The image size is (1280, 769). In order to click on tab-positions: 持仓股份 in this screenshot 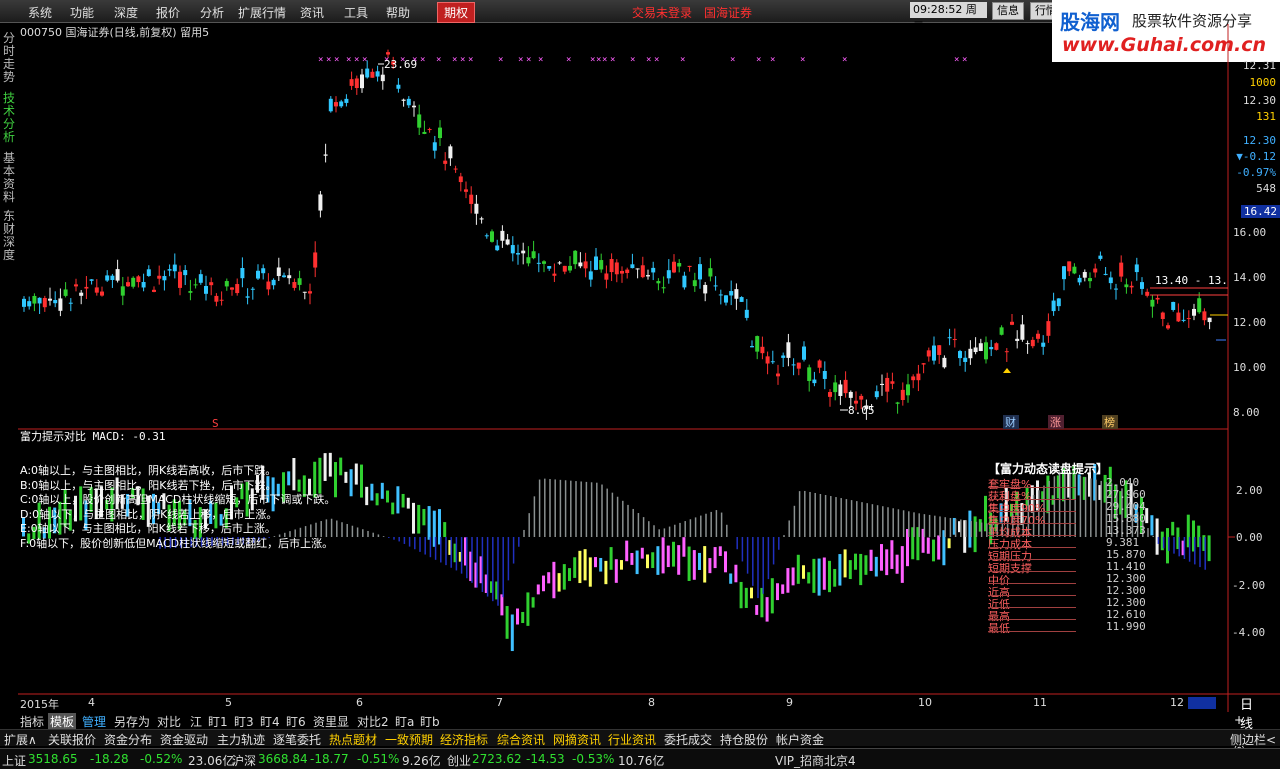, I will do `click(744, 739)`.